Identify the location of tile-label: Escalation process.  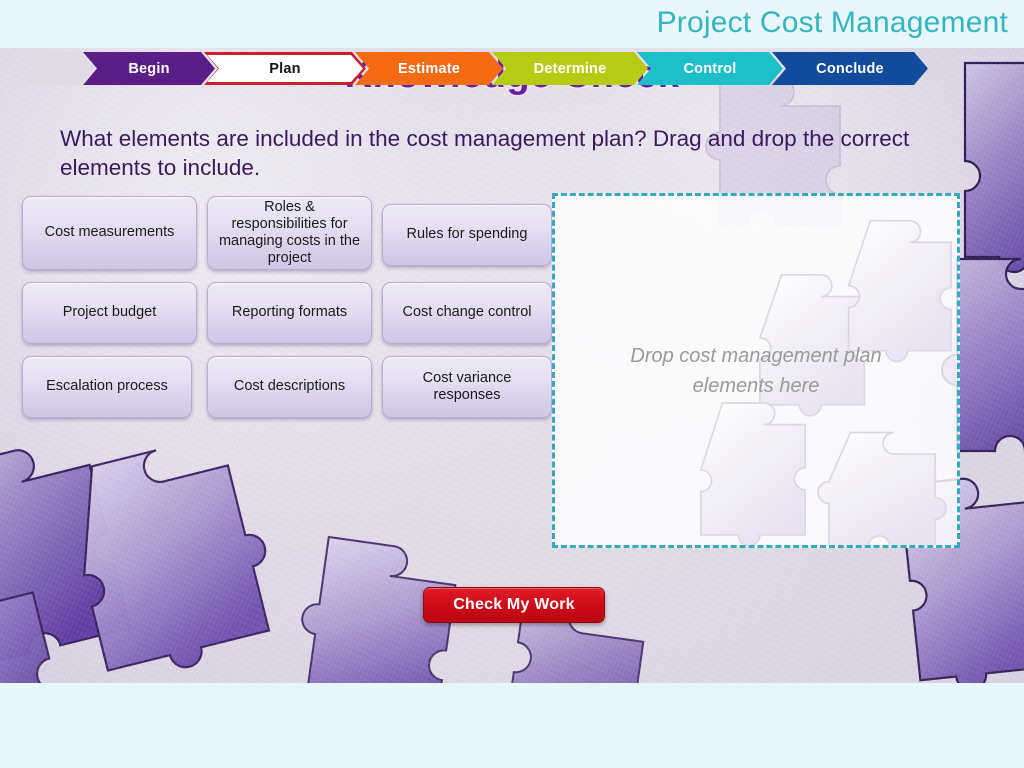
(107, 386).